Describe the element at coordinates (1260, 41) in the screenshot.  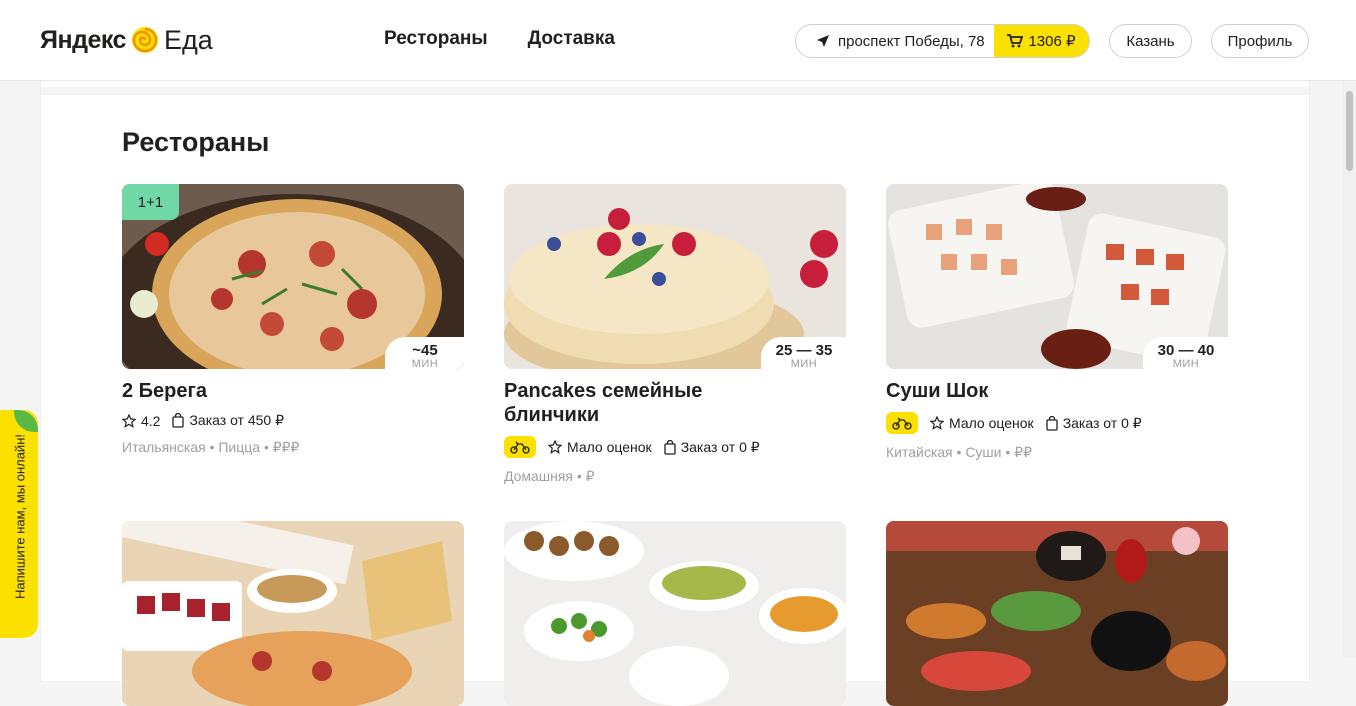
I see `profile-button: Профиль` at that location.